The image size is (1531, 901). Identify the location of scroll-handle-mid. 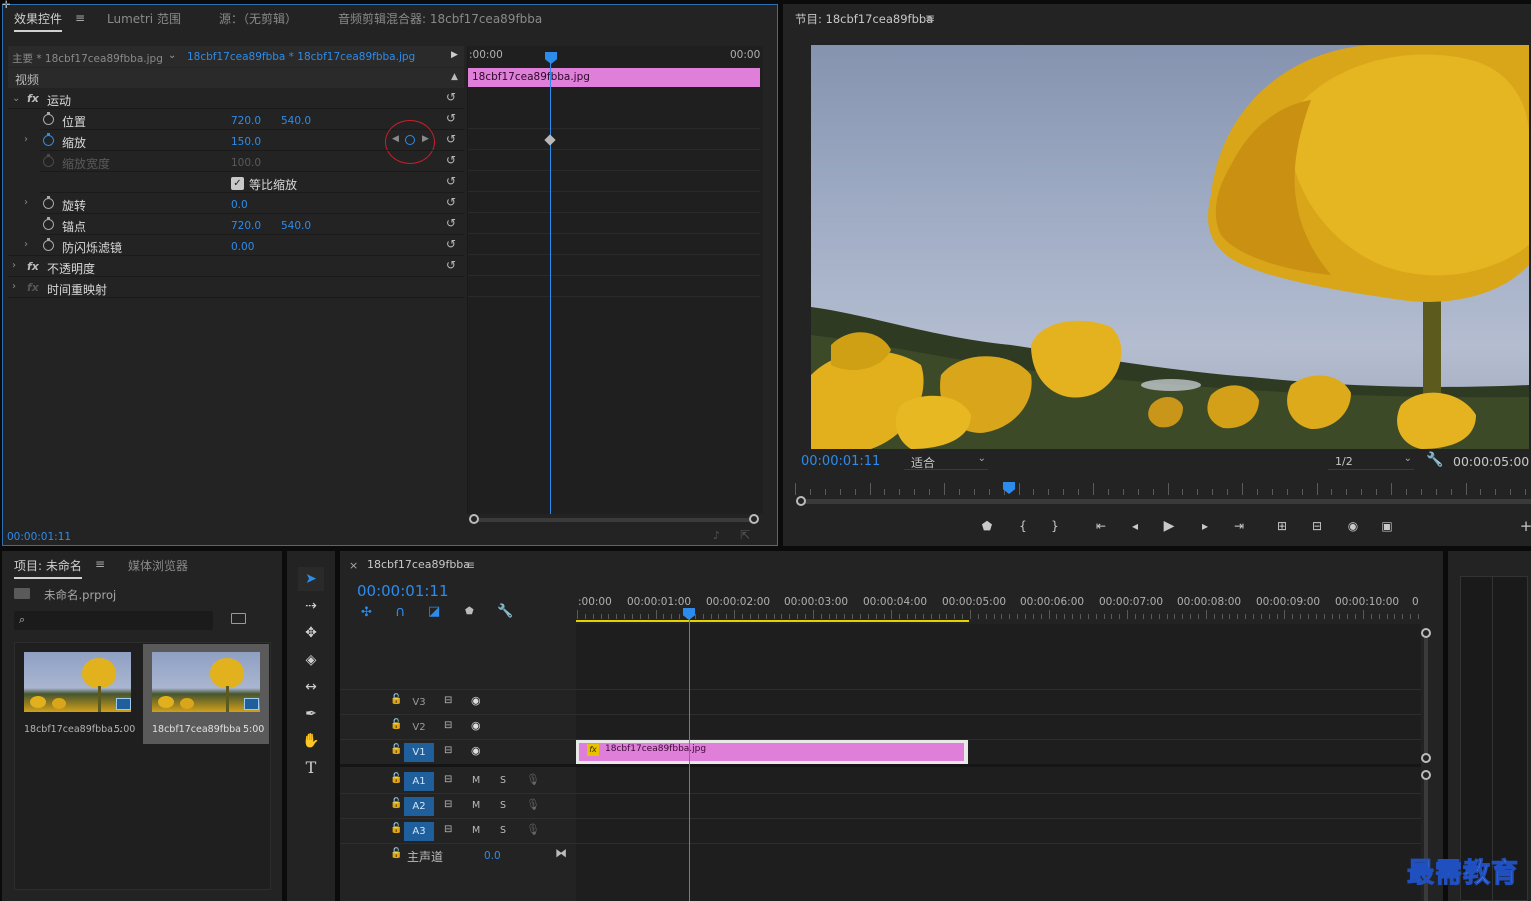
(1426, 758).